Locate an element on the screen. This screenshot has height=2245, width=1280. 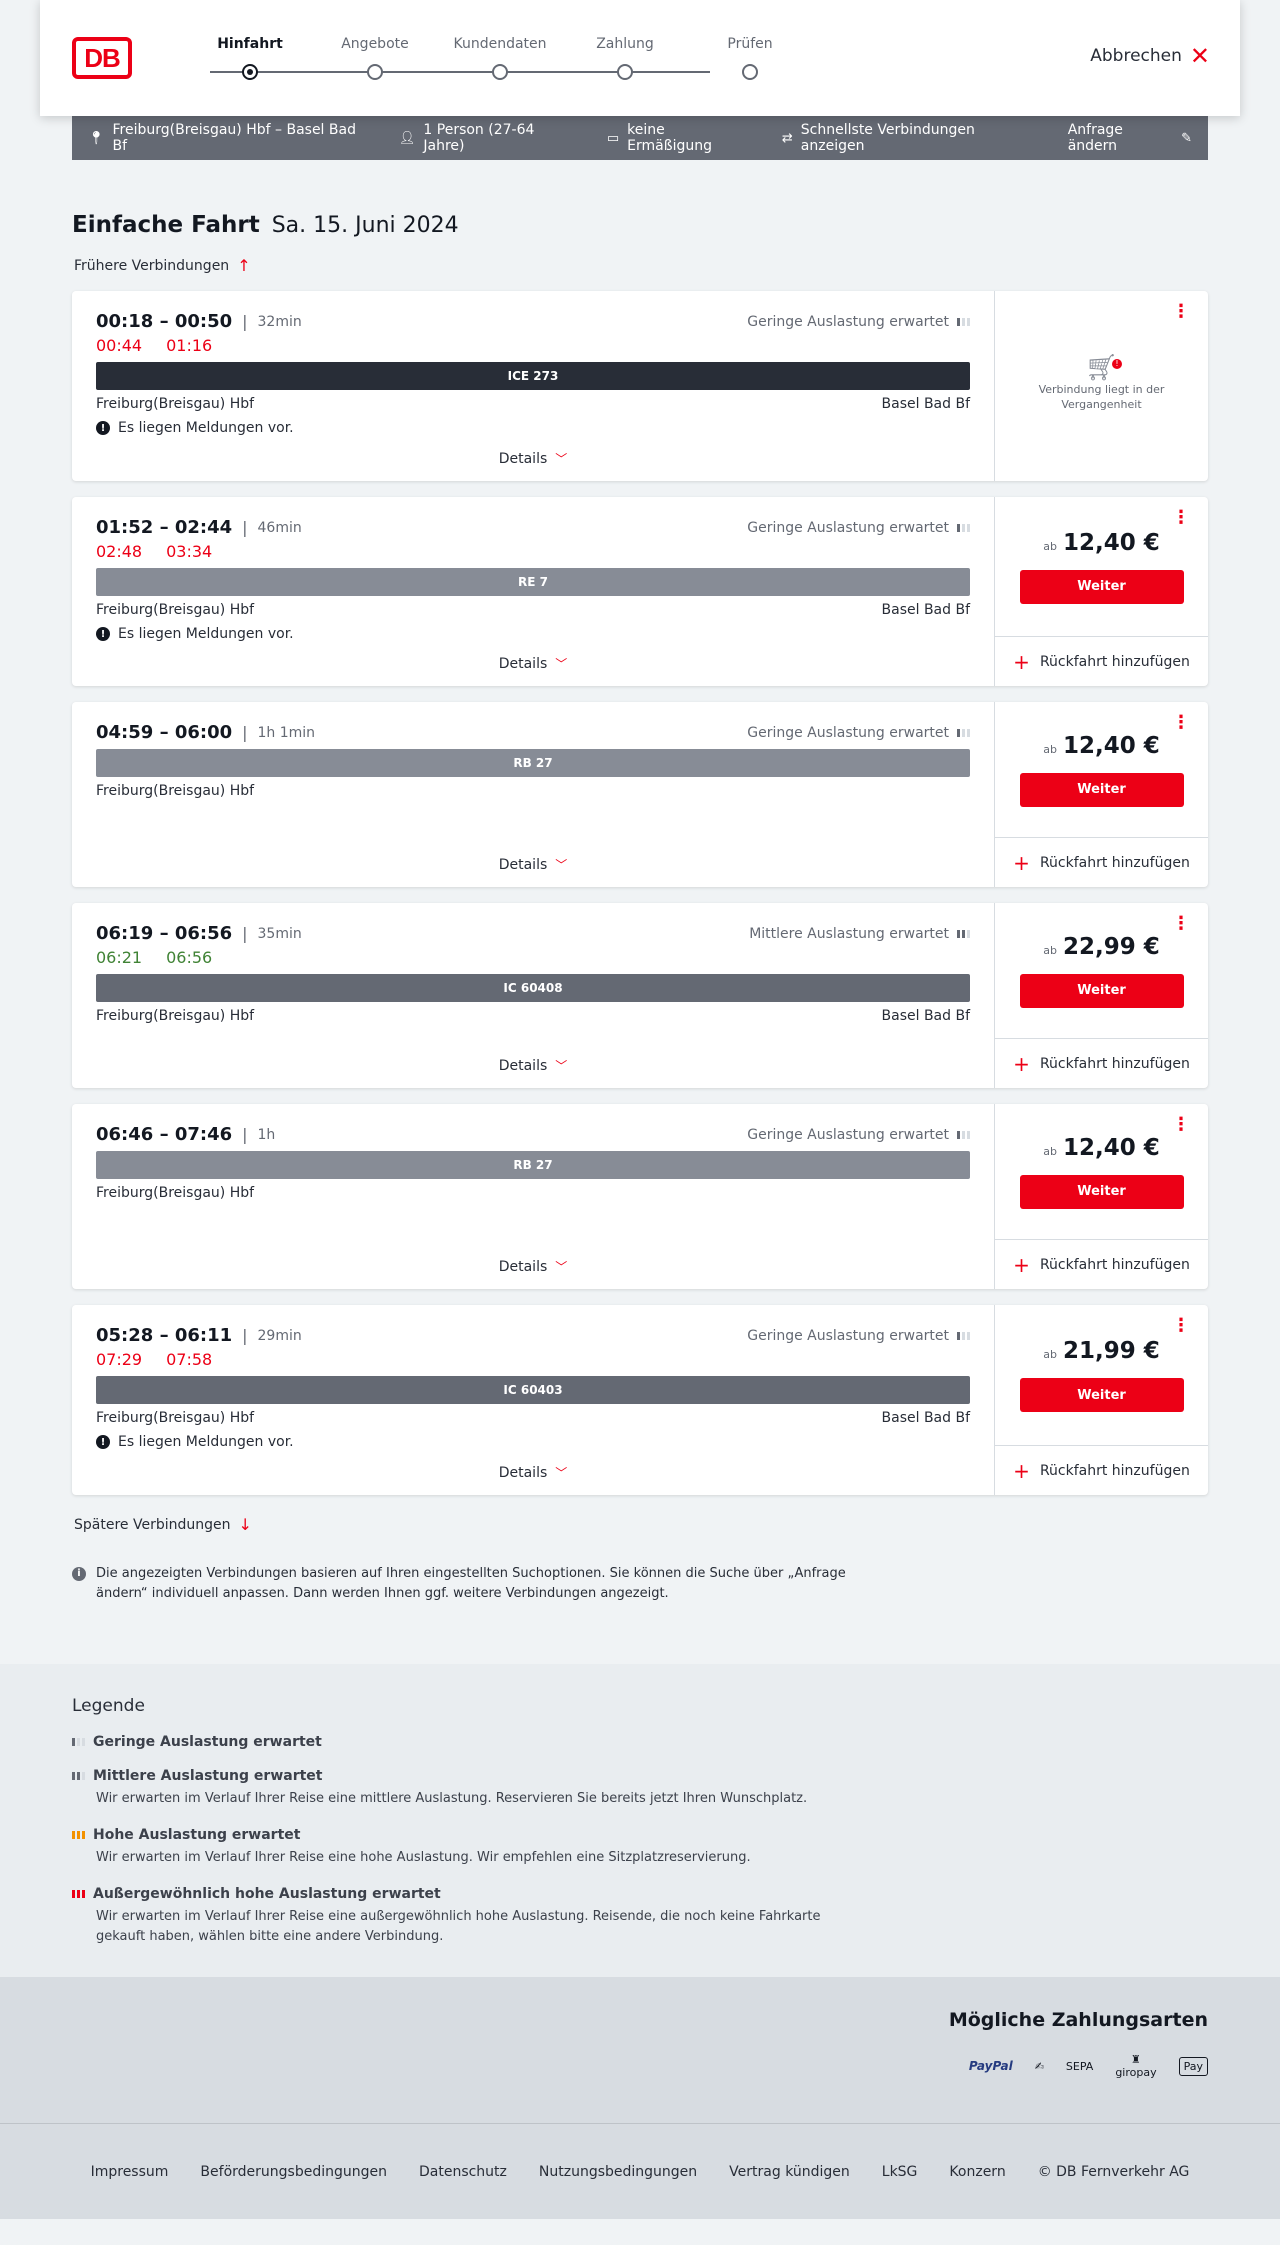
alert-icon: ! is located at coordinates (103, 634).